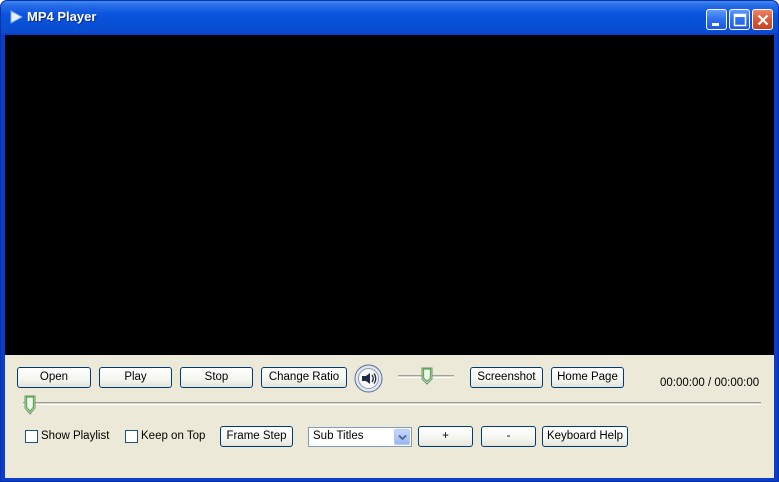  Describe the element at coordinates (256, 436) in the screenshot. I see `frame-step-button: Frame Step` at that location.